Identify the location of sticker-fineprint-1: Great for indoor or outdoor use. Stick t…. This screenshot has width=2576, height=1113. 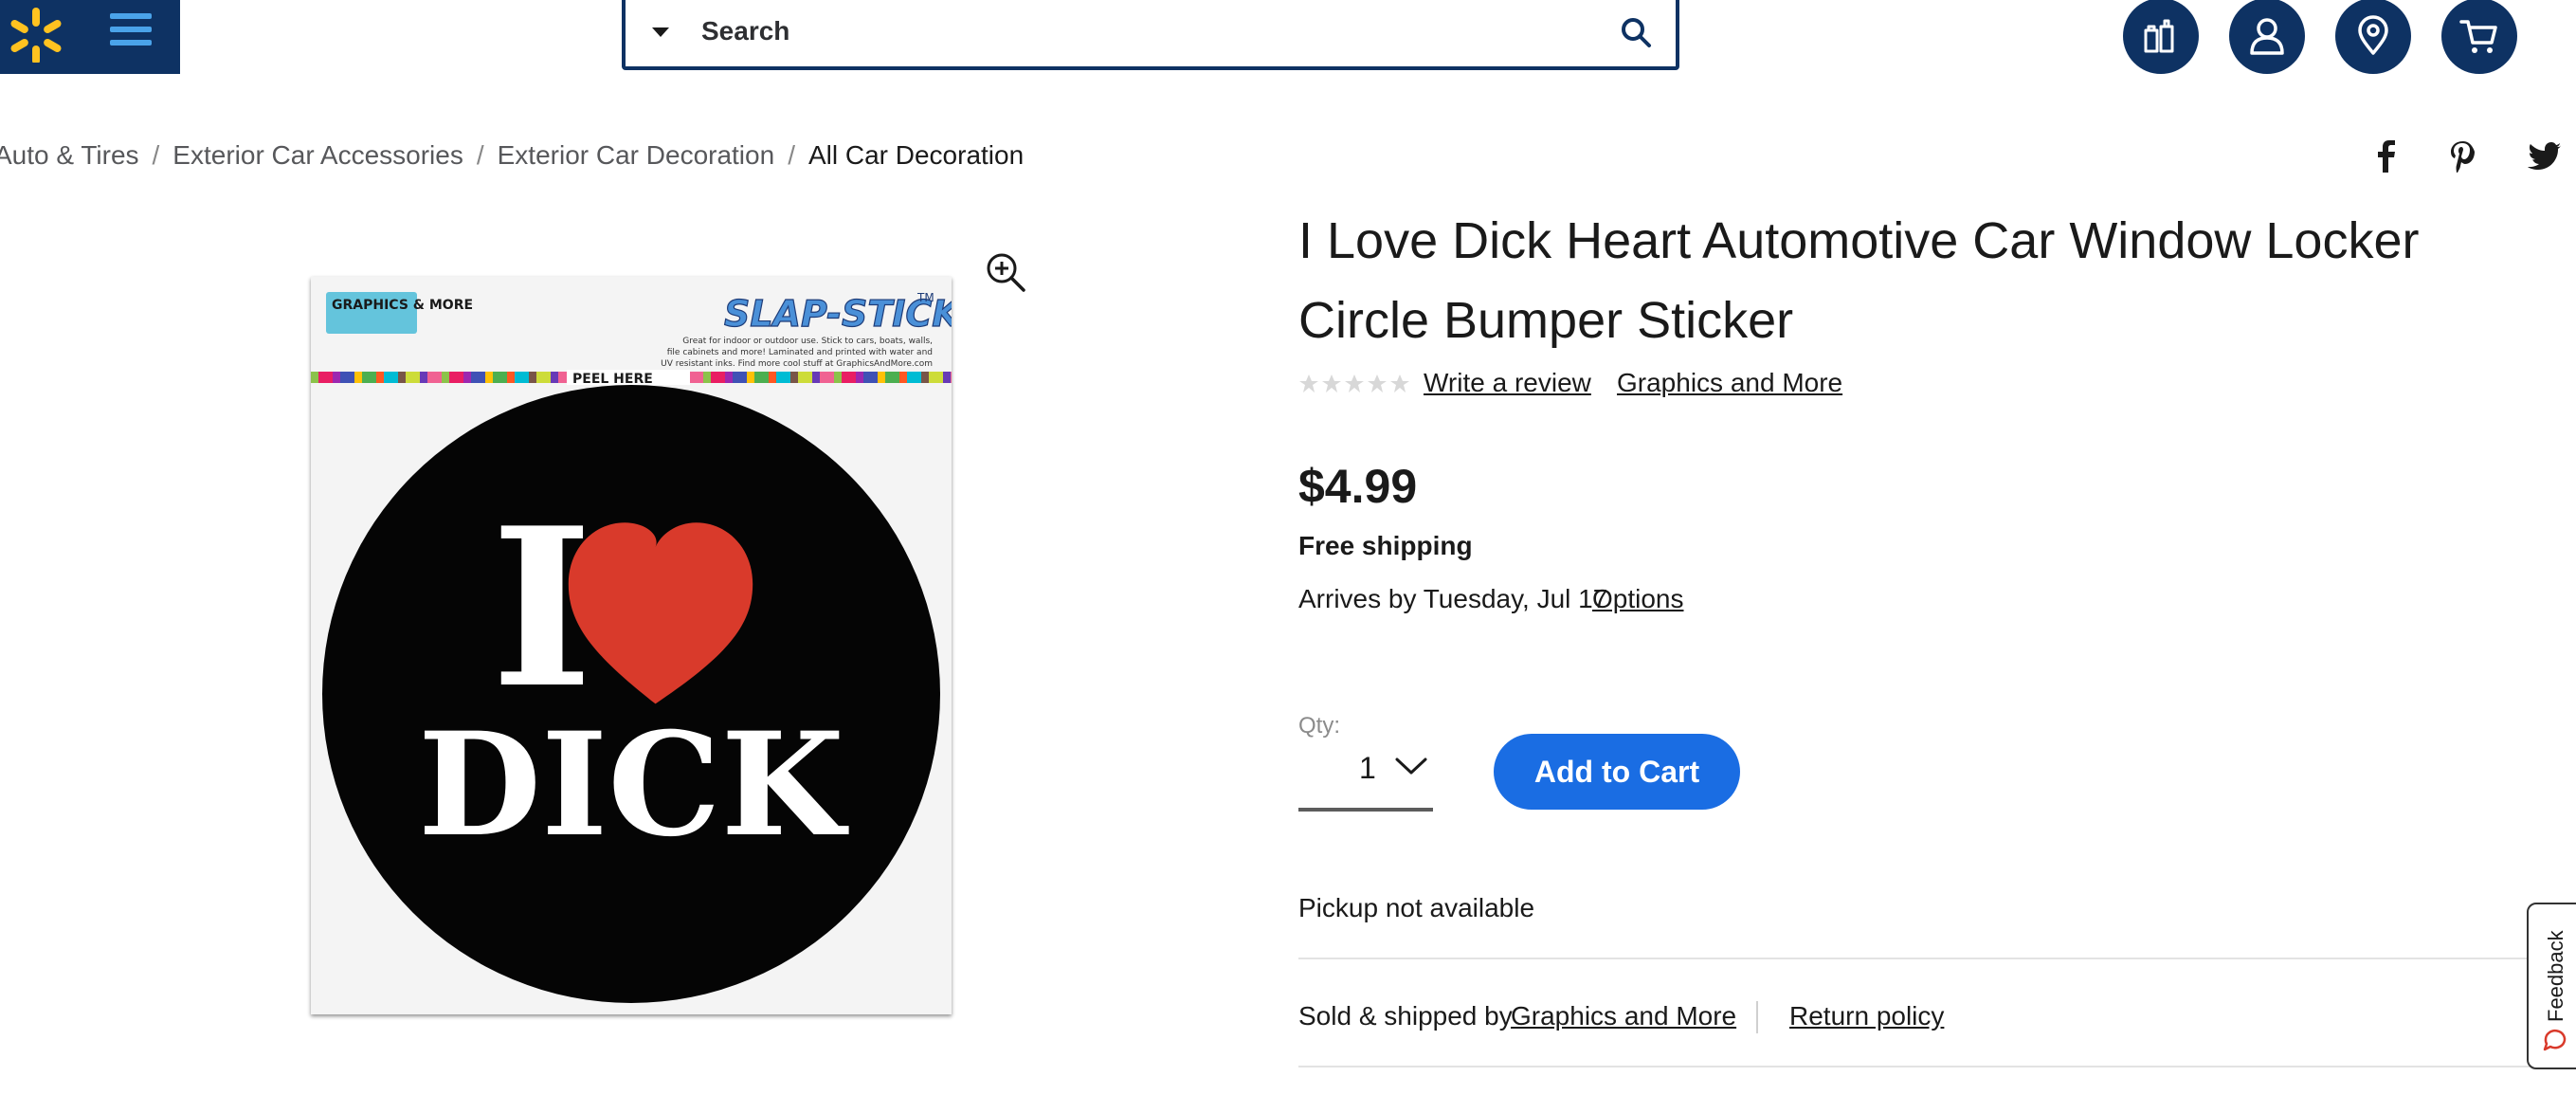
(807, 341).